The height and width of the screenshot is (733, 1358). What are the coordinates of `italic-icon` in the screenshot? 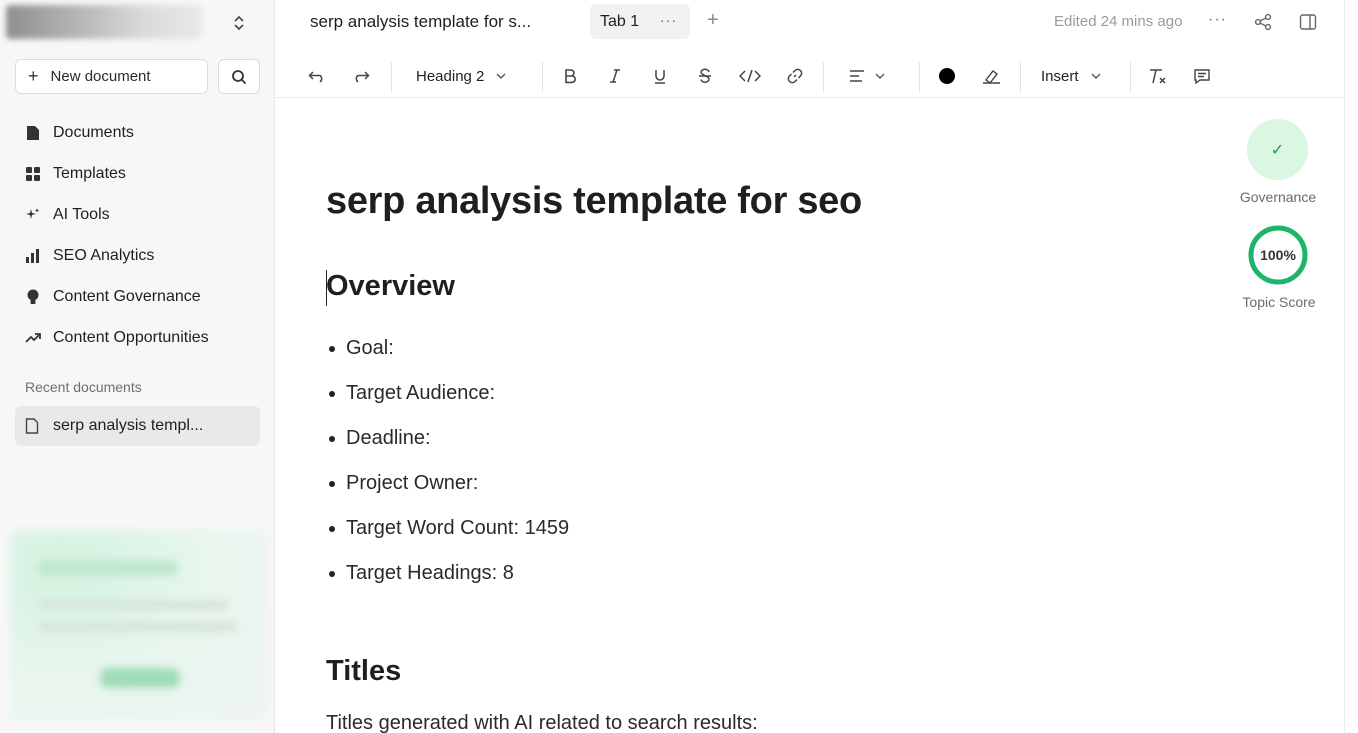 It's located at (615, 76).